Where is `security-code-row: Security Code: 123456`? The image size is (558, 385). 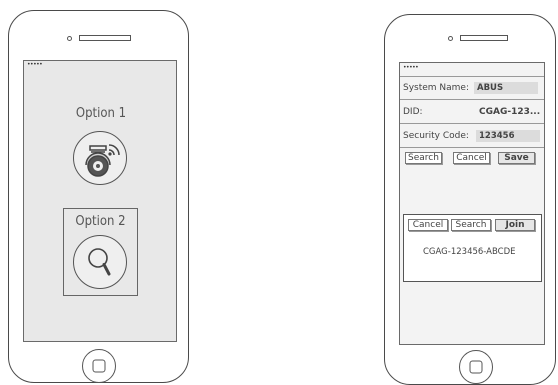
security-code-row: Security Code: 123456 is located at coordinates (472, 136).